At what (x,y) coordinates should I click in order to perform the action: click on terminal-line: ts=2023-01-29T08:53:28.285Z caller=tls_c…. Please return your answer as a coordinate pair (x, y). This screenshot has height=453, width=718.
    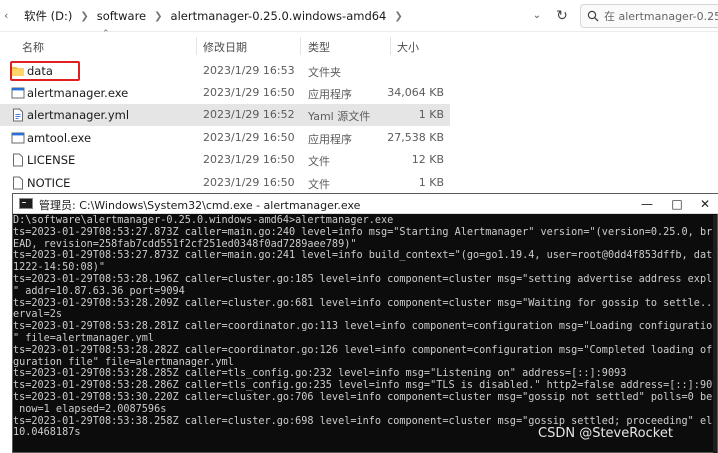
    Looking at the image, I should click on (320, 374).